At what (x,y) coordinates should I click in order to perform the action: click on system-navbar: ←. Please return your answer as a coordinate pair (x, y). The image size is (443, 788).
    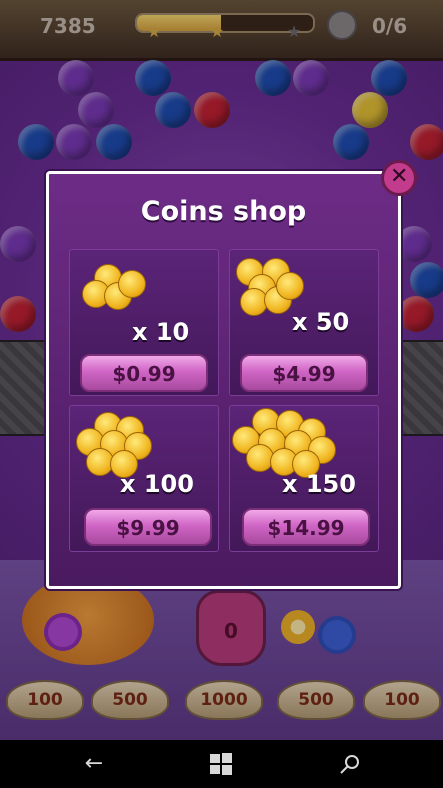
    Looking at the image, I should click on (221, 764).